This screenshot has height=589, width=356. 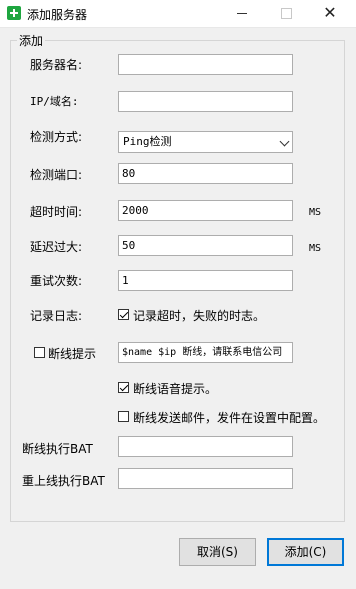 What do you see at coordinates (123, 387) in the screenshot?
I see `voice-notice-checkbox` at bounding box center [123, 387].